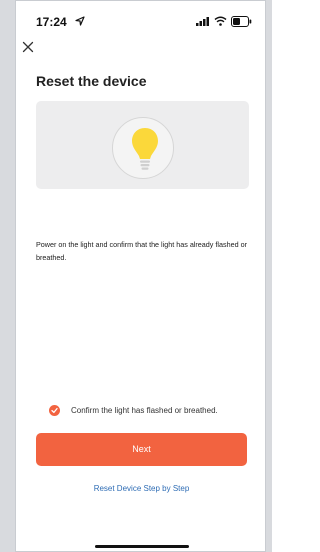 This screenshot has width=320, height=552. I want to click on reset-illustration, so click(142, 145).